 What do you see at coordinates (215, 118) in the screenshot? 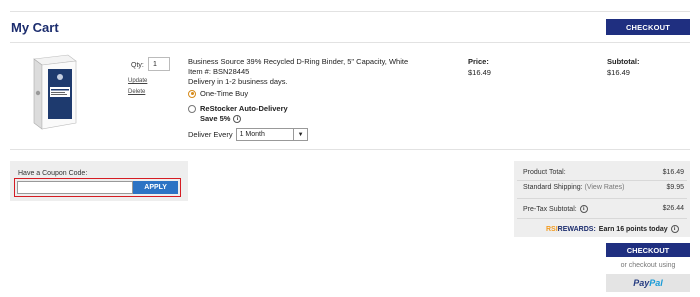
I see `restocker-save-text: Save 5%` at bounding box center [215, 118].